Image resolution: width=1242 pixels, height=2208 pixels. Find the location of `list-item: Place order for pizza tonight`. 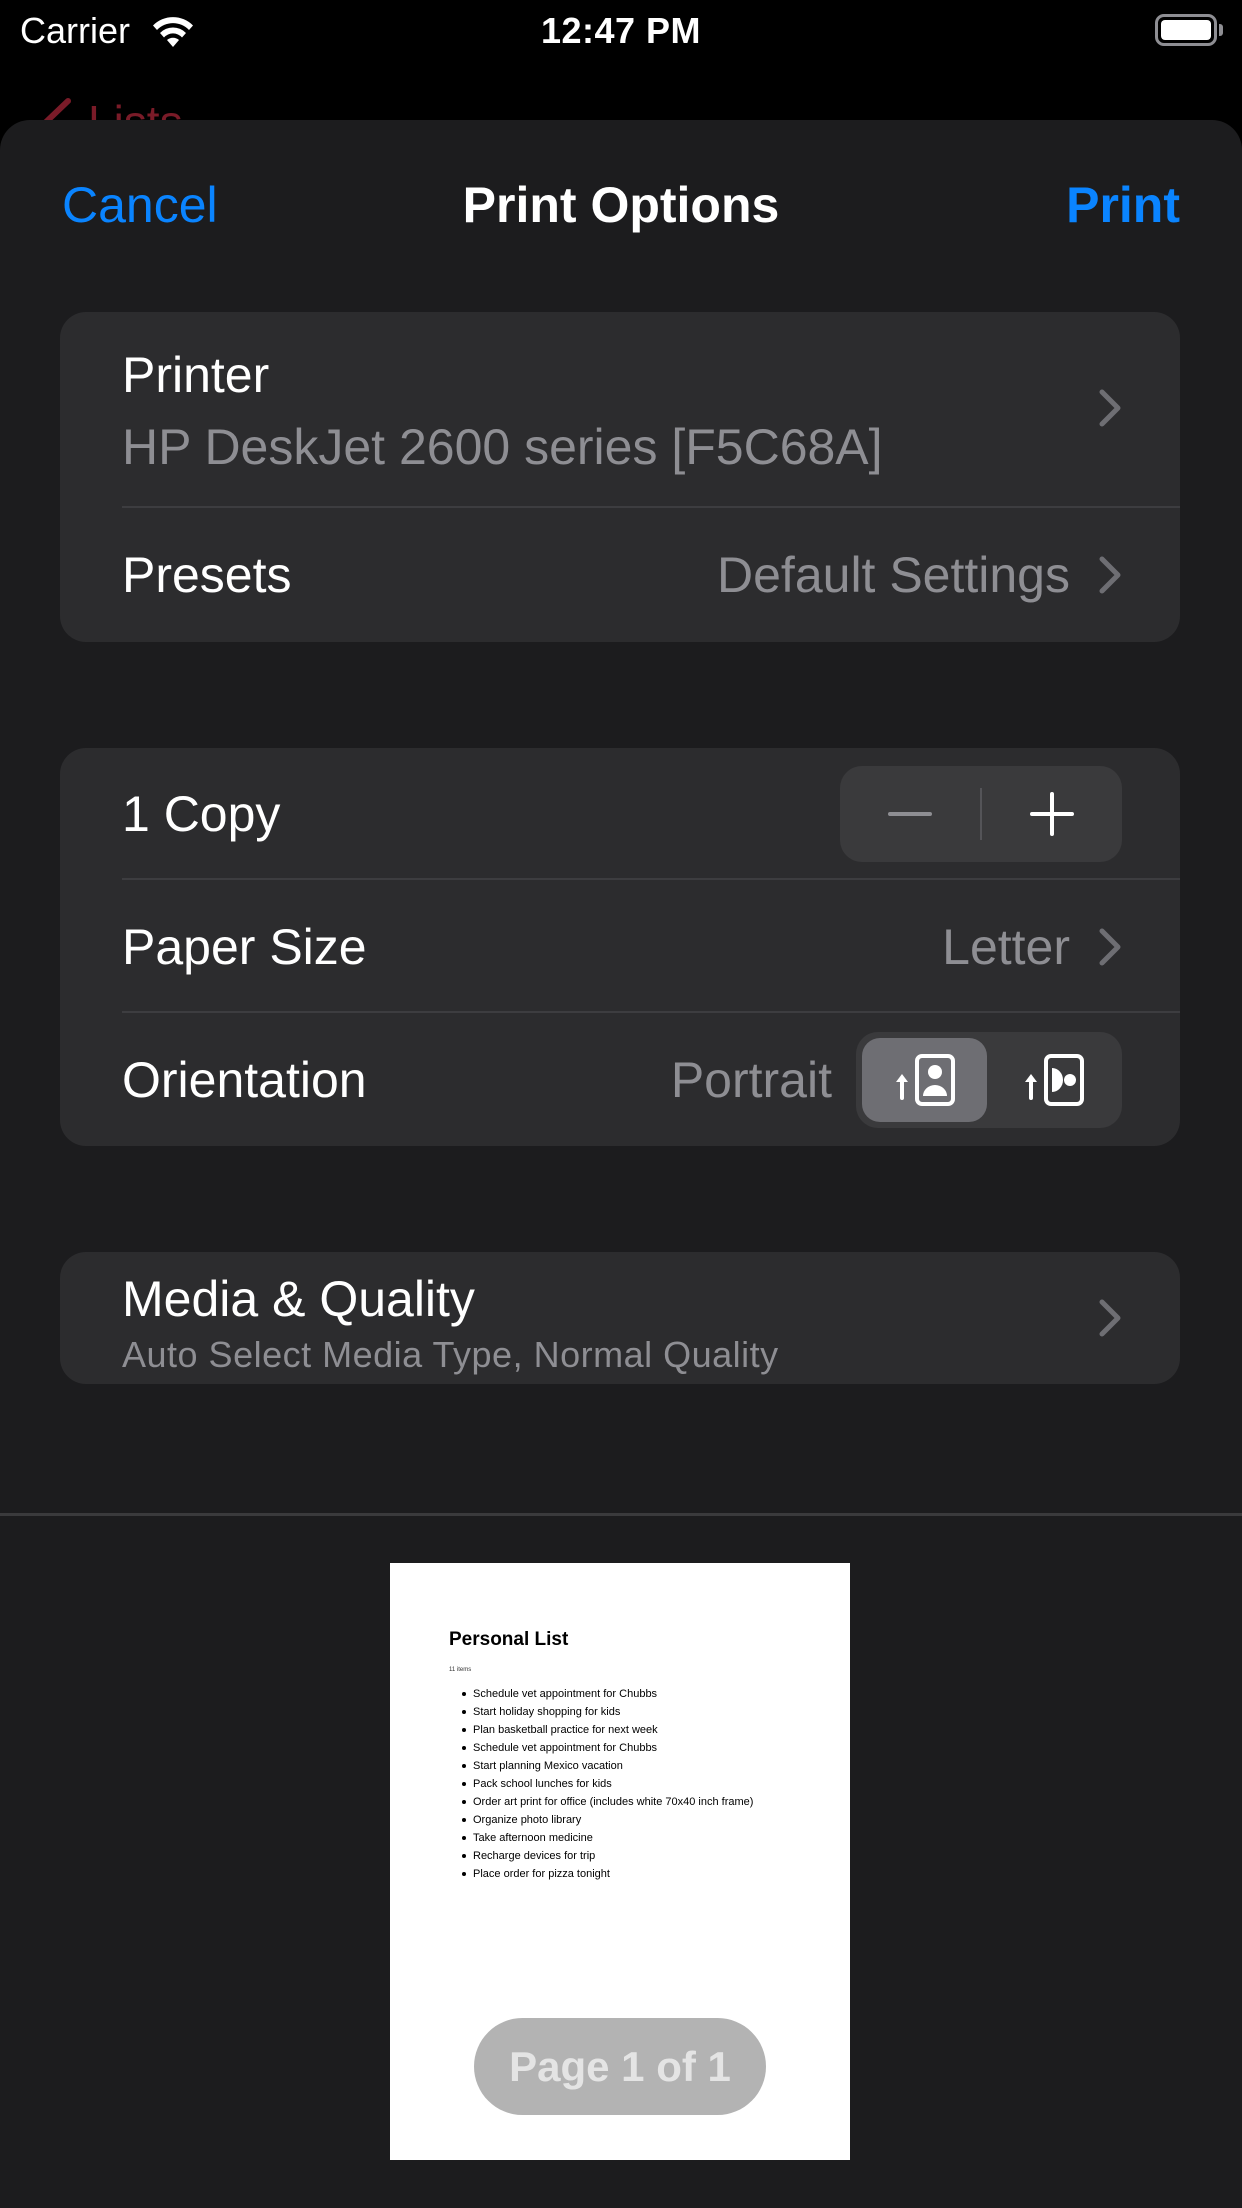

list-item: Place order for pizza tonight is located at coordinates (607, 1874).